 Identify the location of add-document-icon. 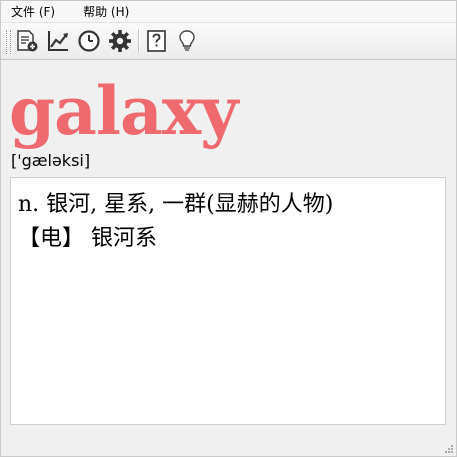
(27, 41).